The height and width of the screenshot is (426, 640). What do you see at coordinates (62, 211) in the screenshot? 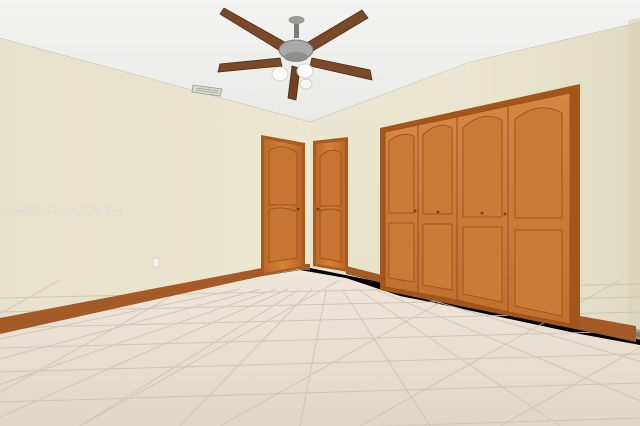
I see `watermark-text: A11706182 © Miami MLS® 2024` at bounding box center [62, 211].